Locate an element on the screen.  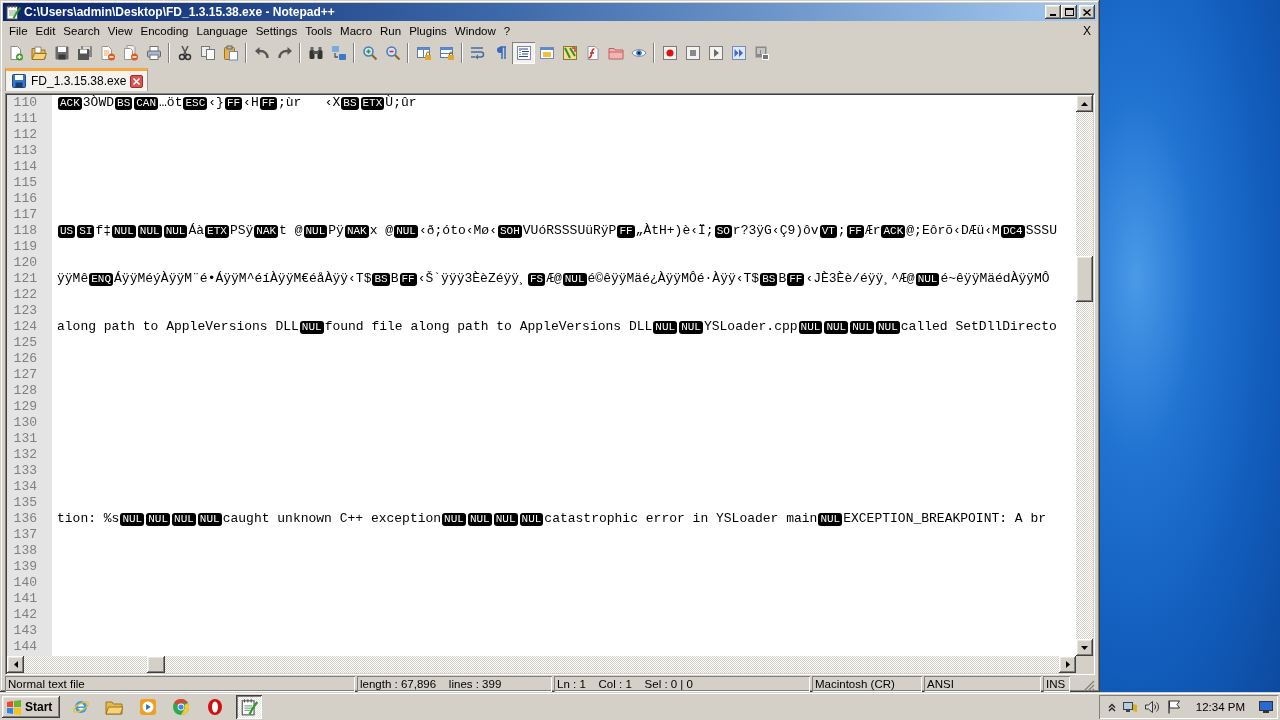
menu-item: Plugins is located at coordinates (428, 30).